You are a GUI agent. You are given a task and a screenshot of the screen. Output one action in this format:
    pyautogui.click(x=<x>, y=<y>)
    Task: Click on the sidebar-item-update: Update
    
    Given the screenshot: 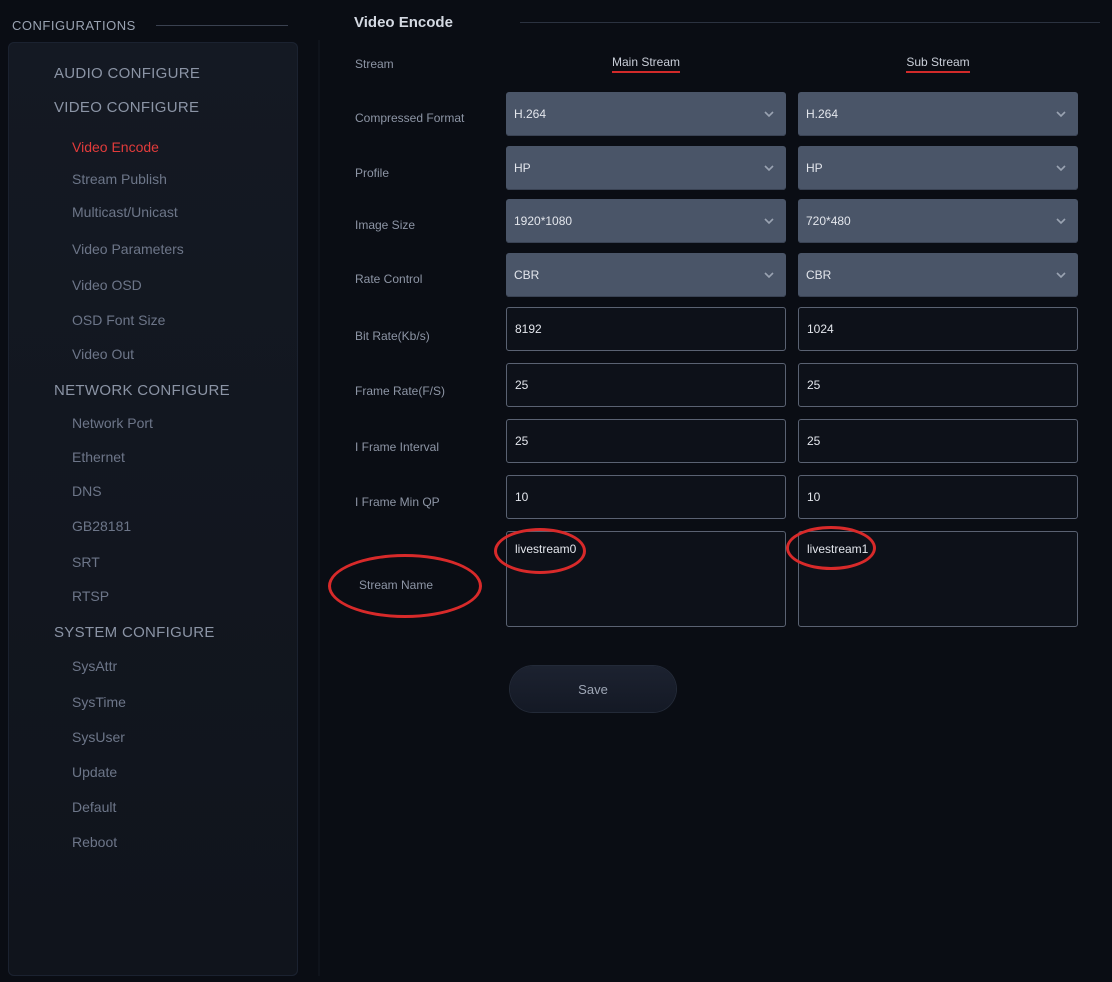 What is the action you would take?
    pyautogui.click(x=94, y=772)
    